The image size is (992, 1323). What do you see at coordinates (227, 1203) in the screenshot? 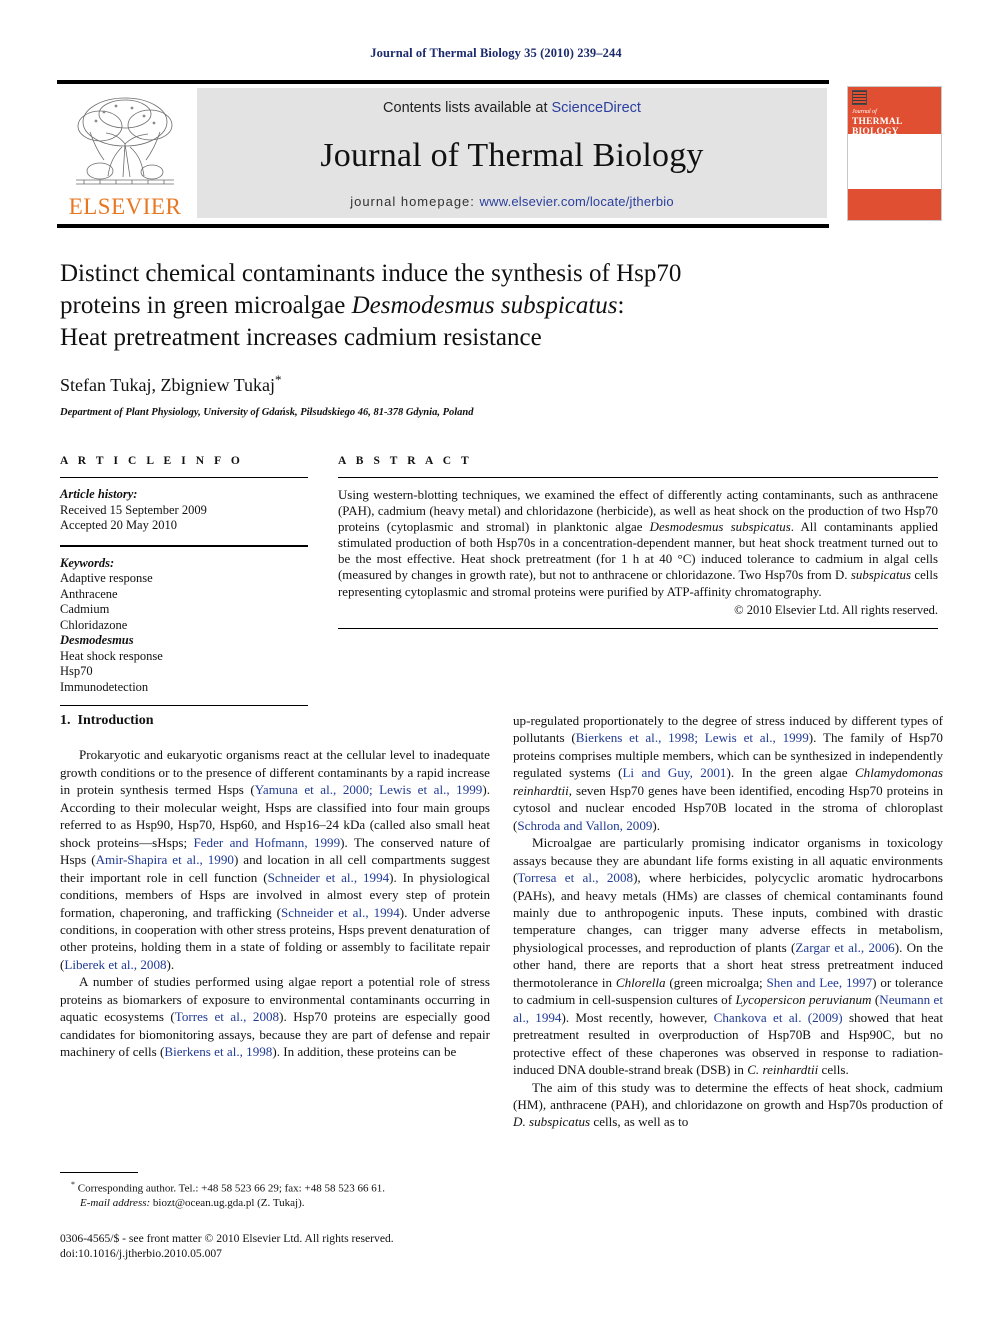
I see `email-address-value: biozt@ocean.ug.gda.pl (Z. Tukaj).` at bounding box center [227, 1203].